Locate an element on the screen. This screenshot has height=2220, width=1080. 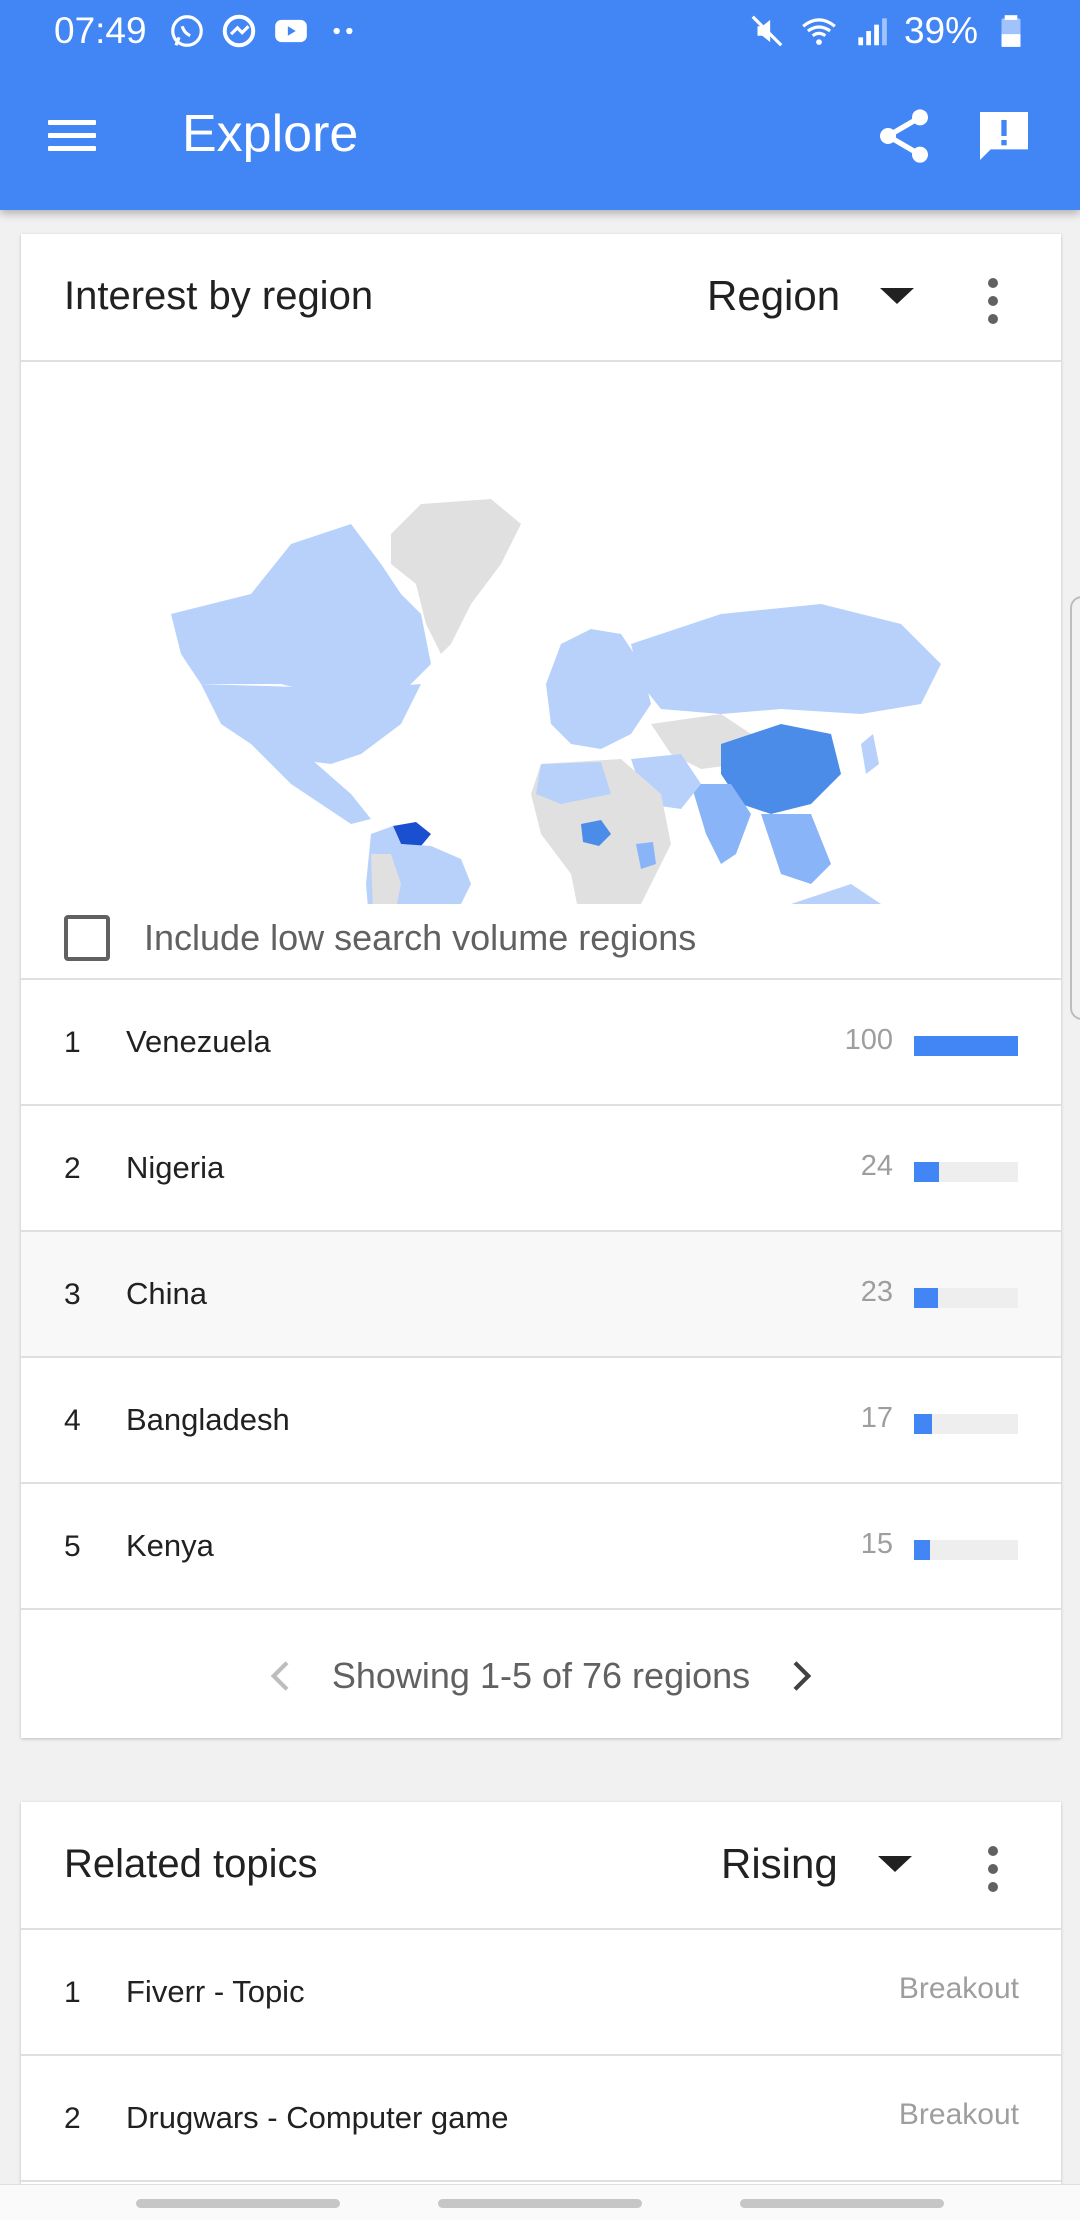
region-name: Venezuela is located at coordinates (198, 1041).